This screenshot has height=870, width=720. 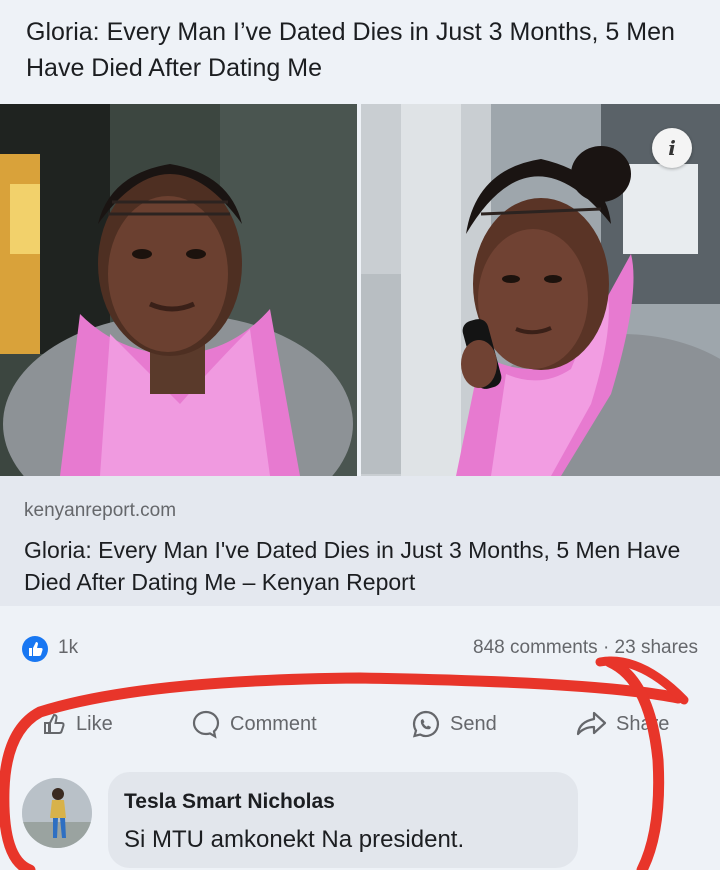 I want to click on thumbs-up-icon, so click(x=54, y=723).